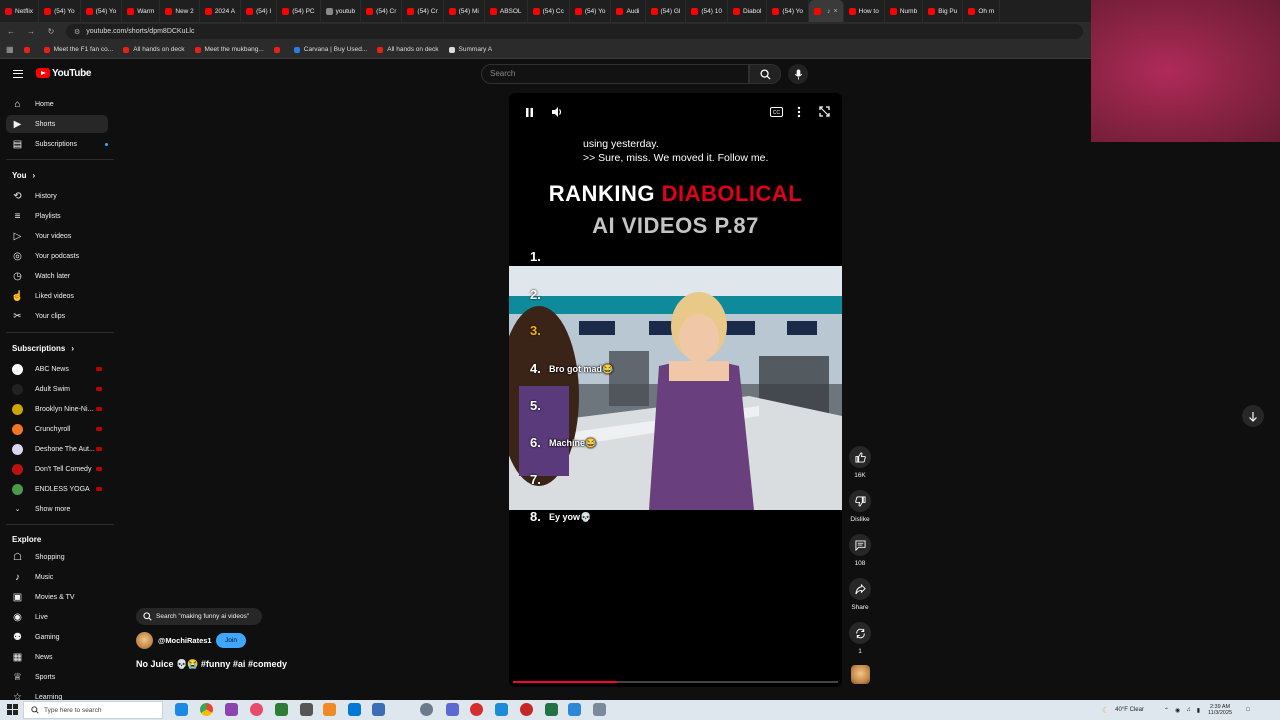  I want to click on pause-icon, so click(529, 112).